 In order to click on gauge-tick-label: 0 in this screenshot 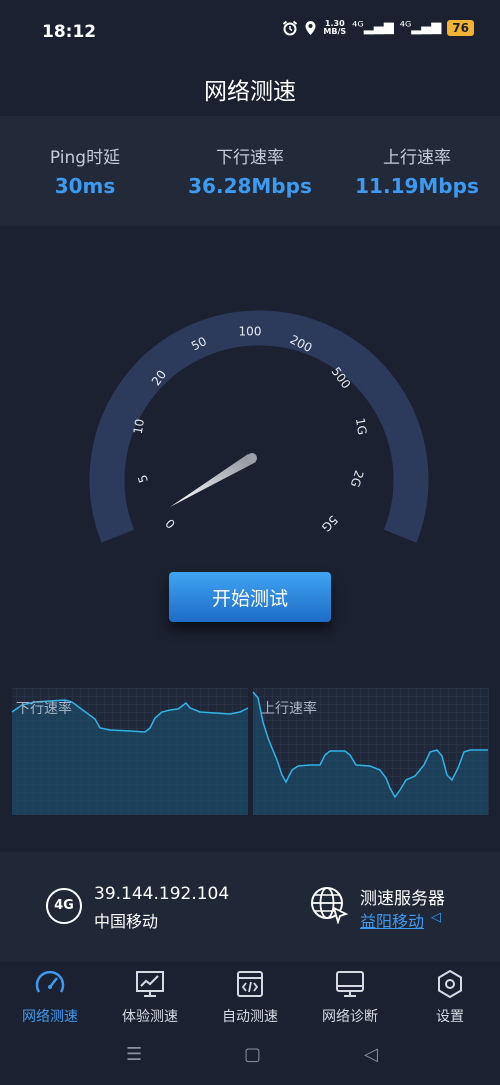, I will do `click(170, 523)`.